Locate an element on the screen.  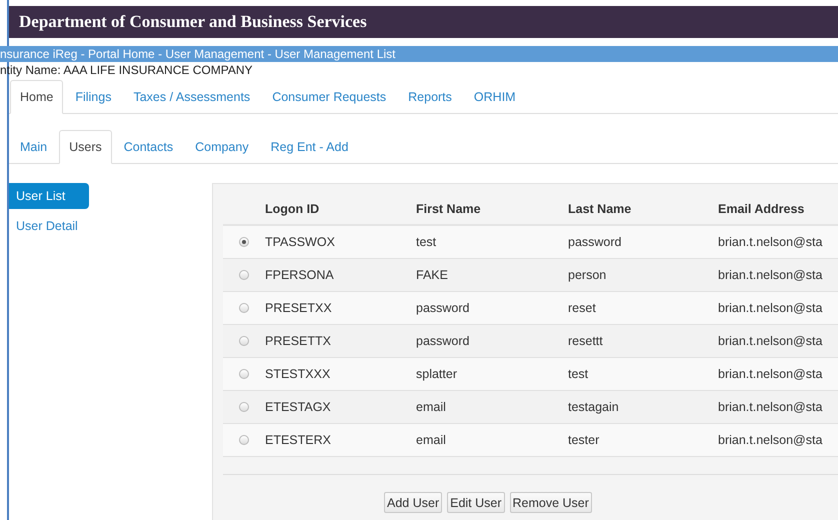
tab: Reg Ent - Add is located at coordinates (309, 146).